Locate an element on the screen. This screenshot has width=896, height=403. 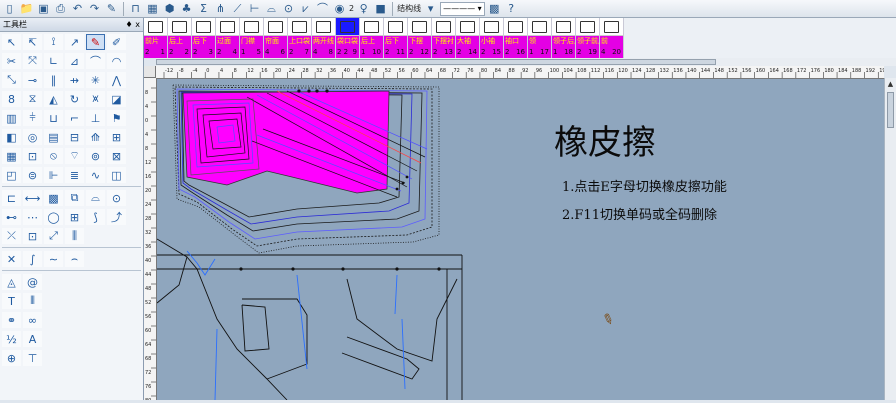
collar-tool-icon: ⦸ is located at coordinates (53, 156).